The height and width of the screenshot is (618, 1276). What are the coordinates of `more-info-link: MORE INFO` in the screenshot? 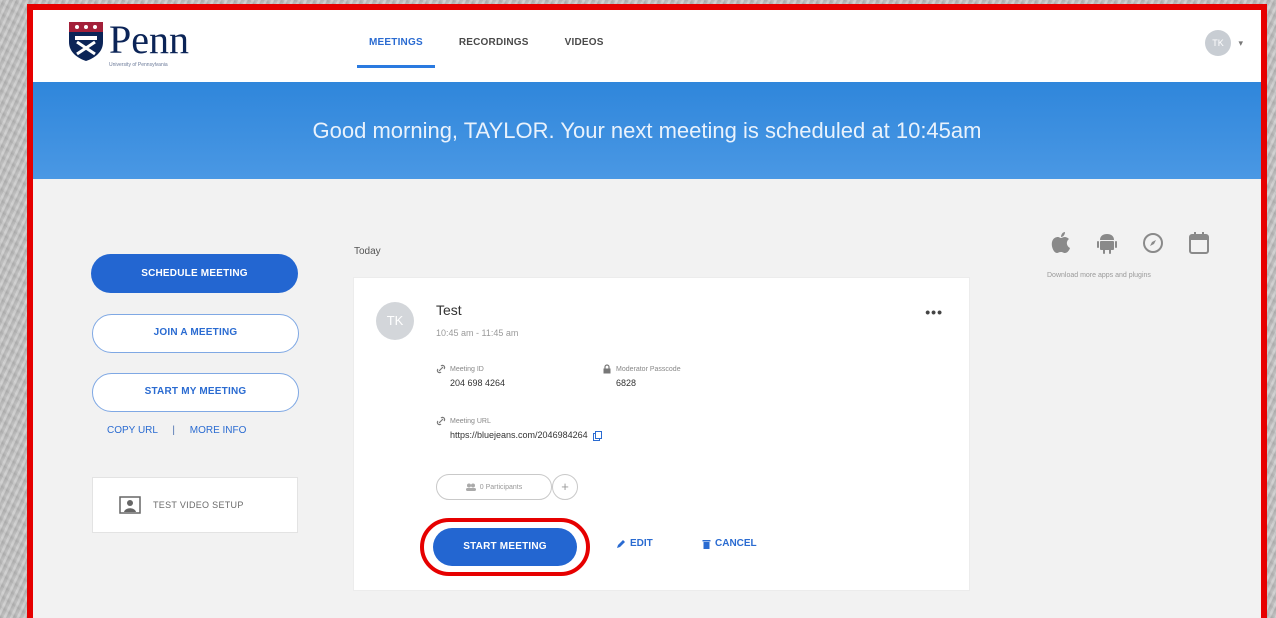 It's located at (218, 430).